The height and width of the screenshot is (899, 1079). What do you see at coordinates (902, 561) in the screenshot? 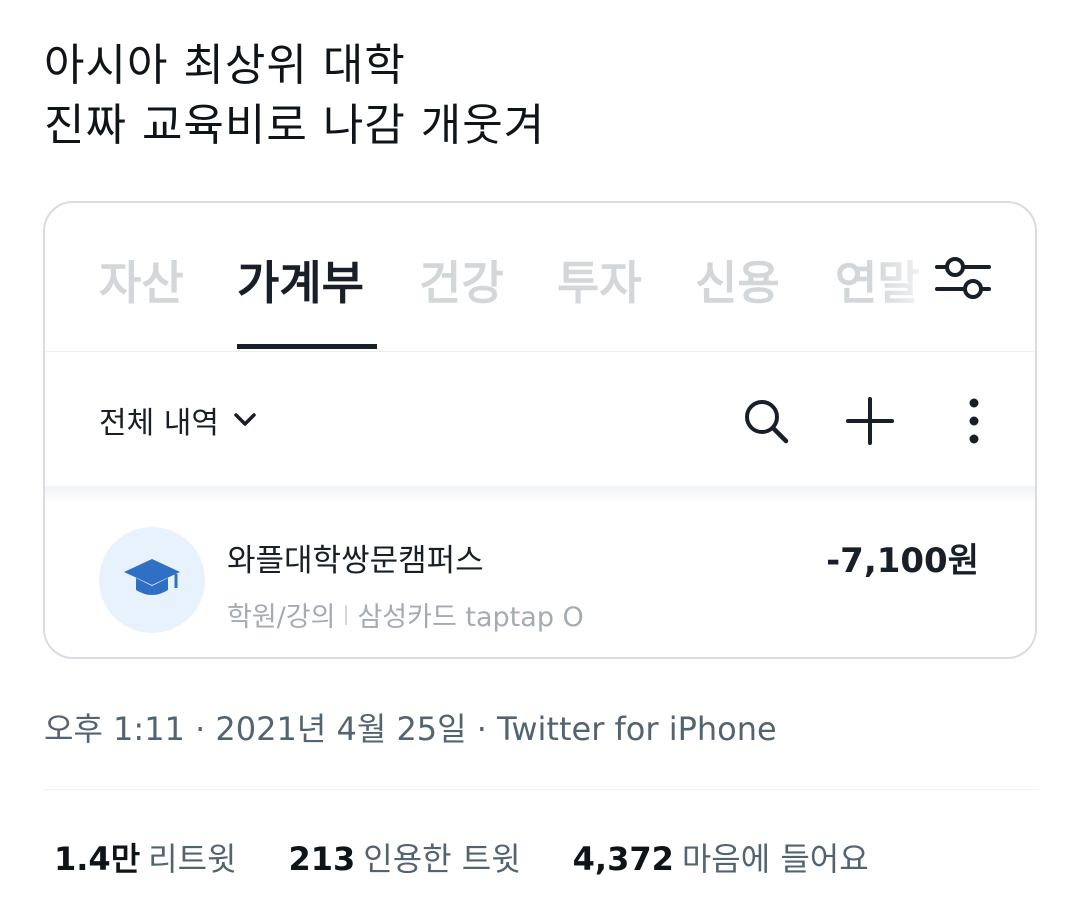
I see `transaction-amount: -7,100원` at bounding box center [902, 561].